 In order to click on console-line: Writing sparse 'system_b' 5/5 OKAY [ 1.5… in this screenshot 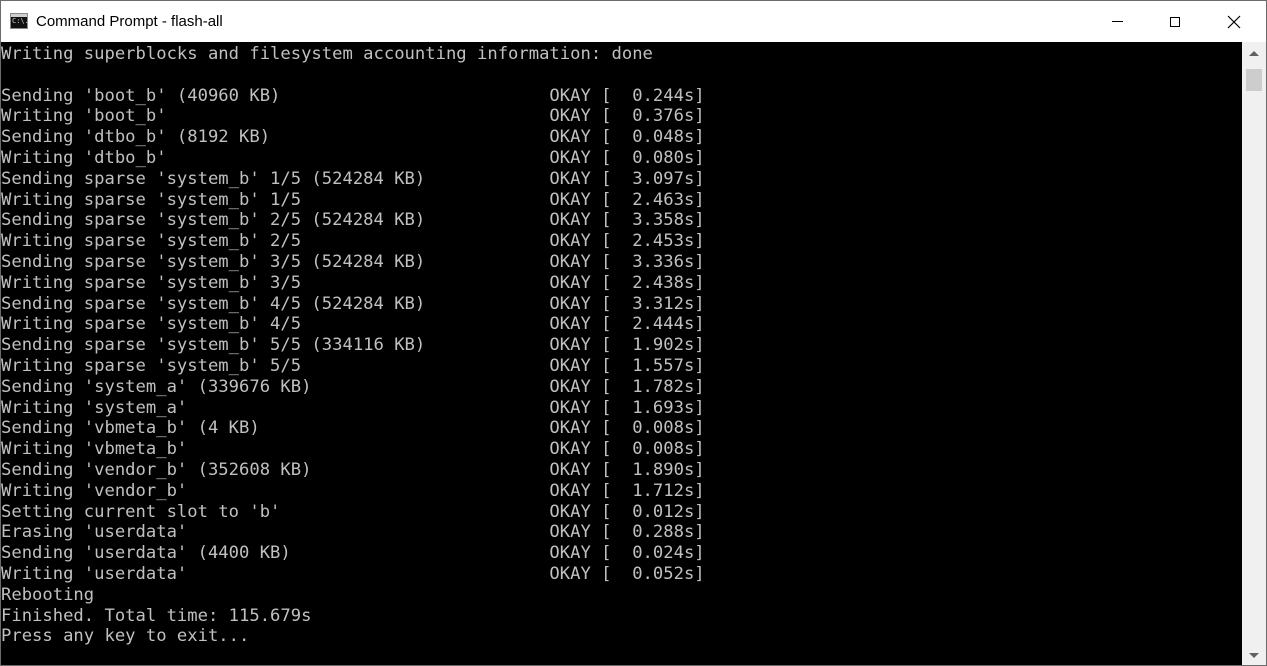, I will do `click(353, 365)`.